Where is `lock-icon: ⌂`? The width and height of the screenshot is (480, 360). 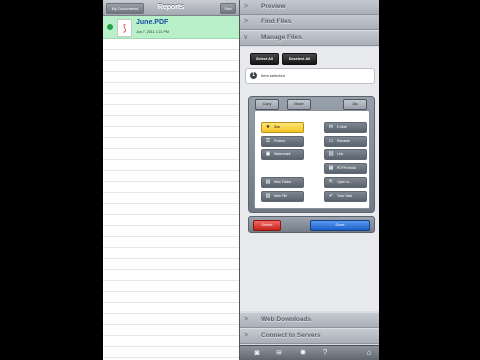
lock-icon: ⌂ is located at coordinates (369, 353).